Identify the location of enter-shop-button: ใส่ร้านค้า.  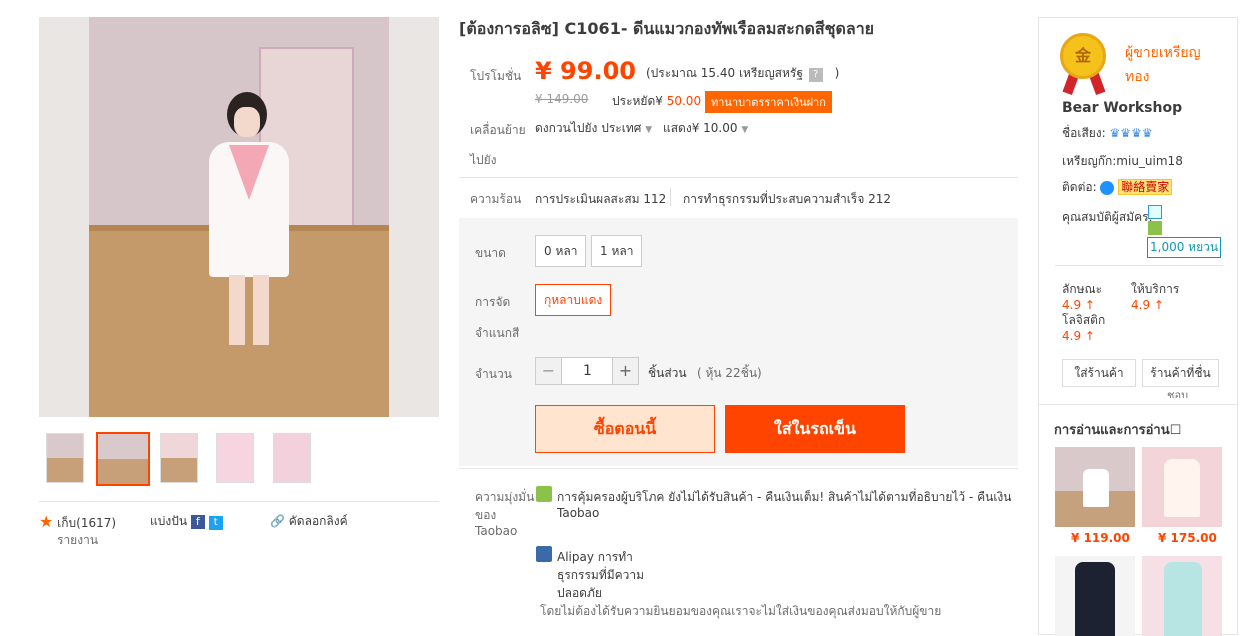
(1099, 373).